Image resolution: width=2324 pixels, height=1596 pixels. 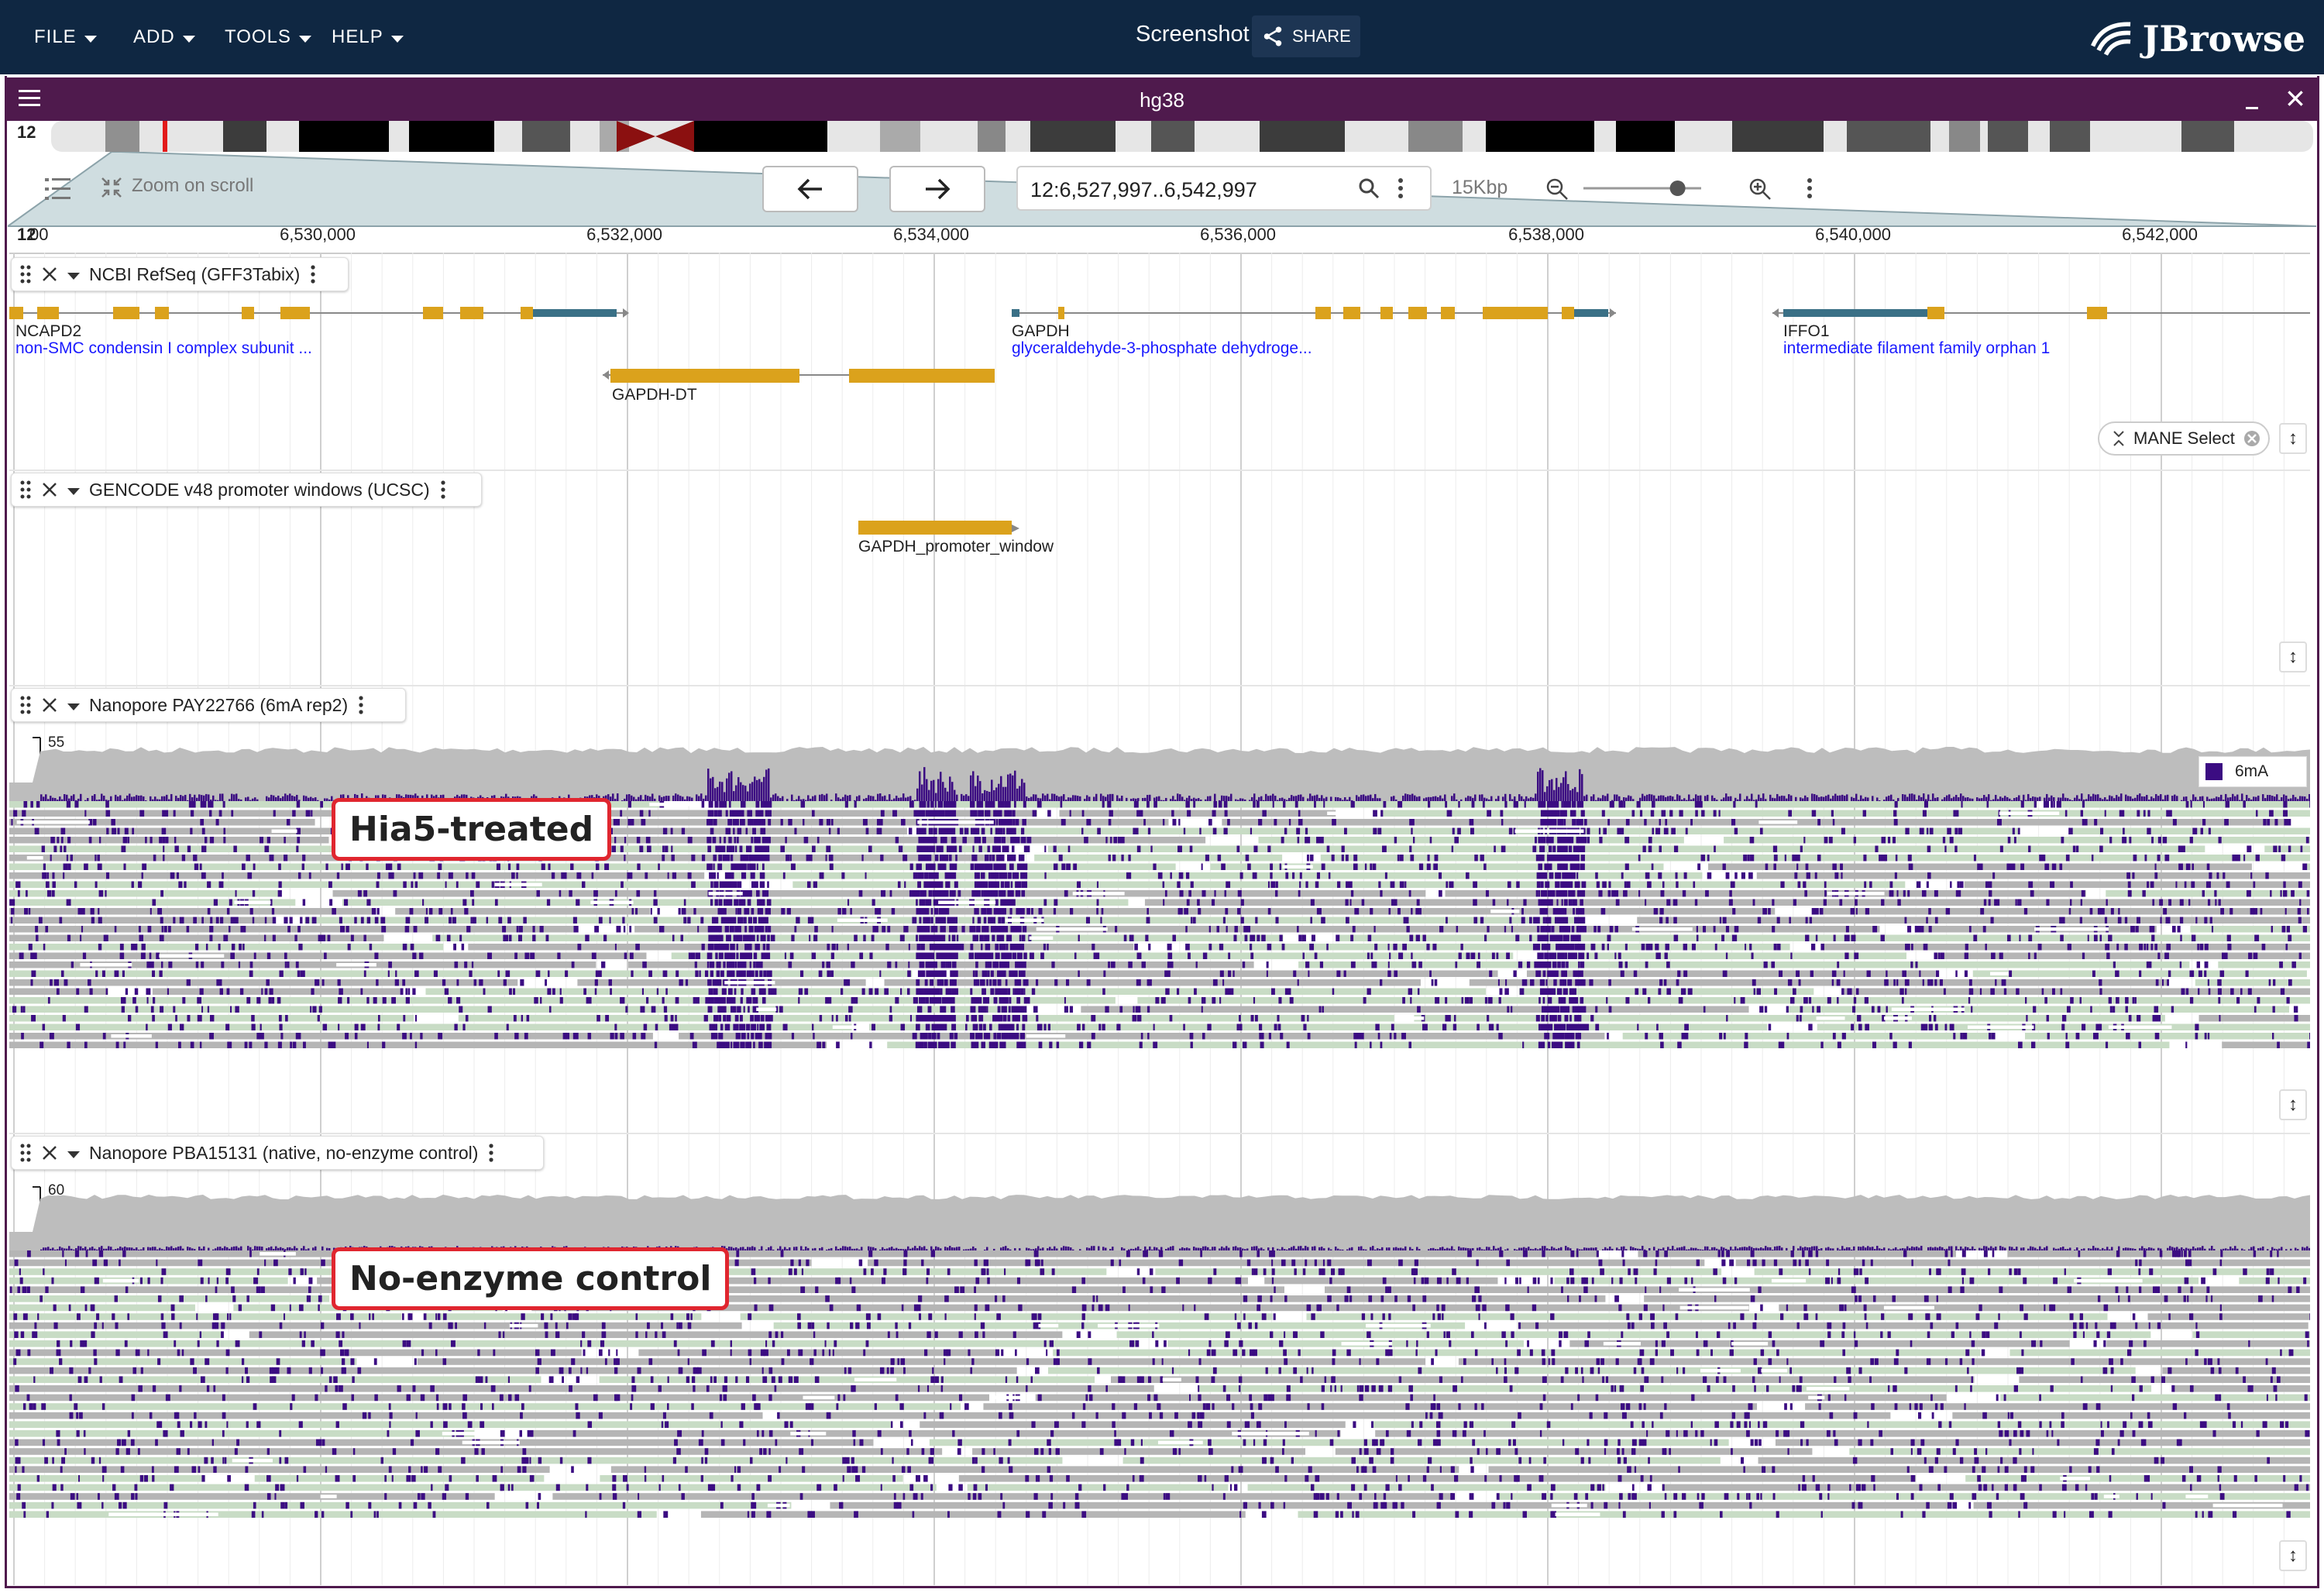 I want to click on menu-help-label: HELP, so click(x=357, y=36).